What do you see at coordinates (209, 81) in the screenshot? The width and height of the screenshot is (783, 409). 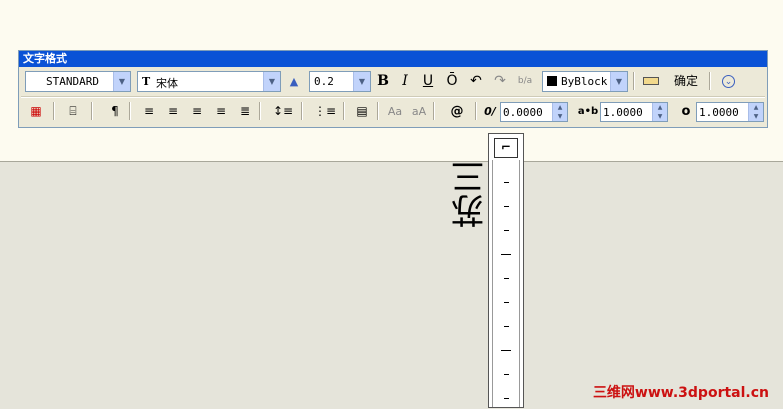 I see `font-dropdown: T 宋体 ▼` at bounding box center [209, 81].